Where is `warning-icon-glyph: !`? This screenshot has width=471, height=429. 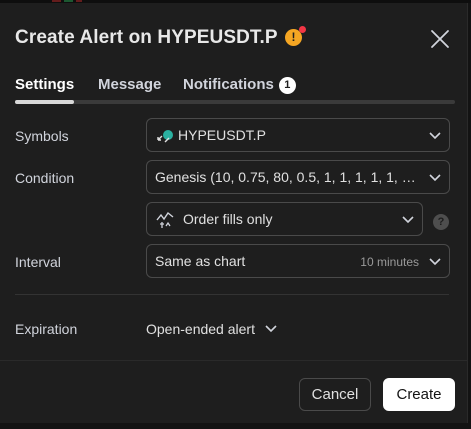 warning-icon-glyph: ! is located at coordinates (293, 37).